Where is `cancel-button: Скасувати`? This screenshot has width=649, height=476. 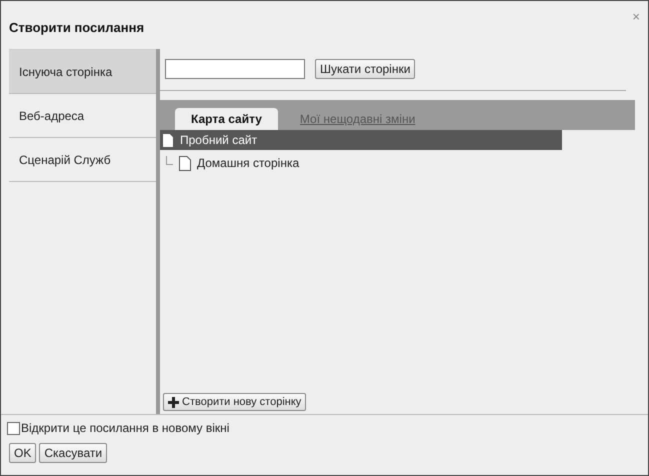
cancel-button: Скасувати is located at coordinates (73, 453).